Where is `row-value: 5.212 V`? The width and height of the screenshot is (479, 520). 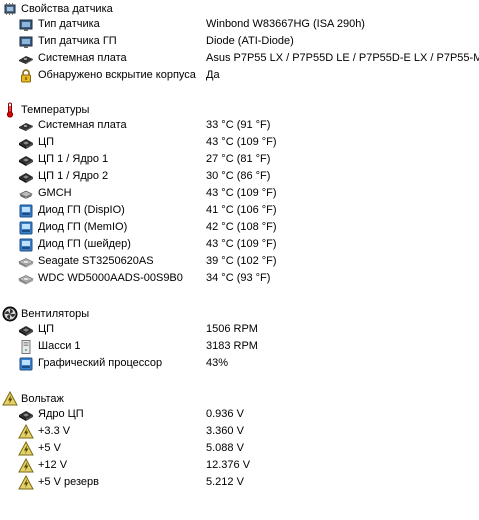
row-value: 5.212 V is located at coordinates (225, 482).